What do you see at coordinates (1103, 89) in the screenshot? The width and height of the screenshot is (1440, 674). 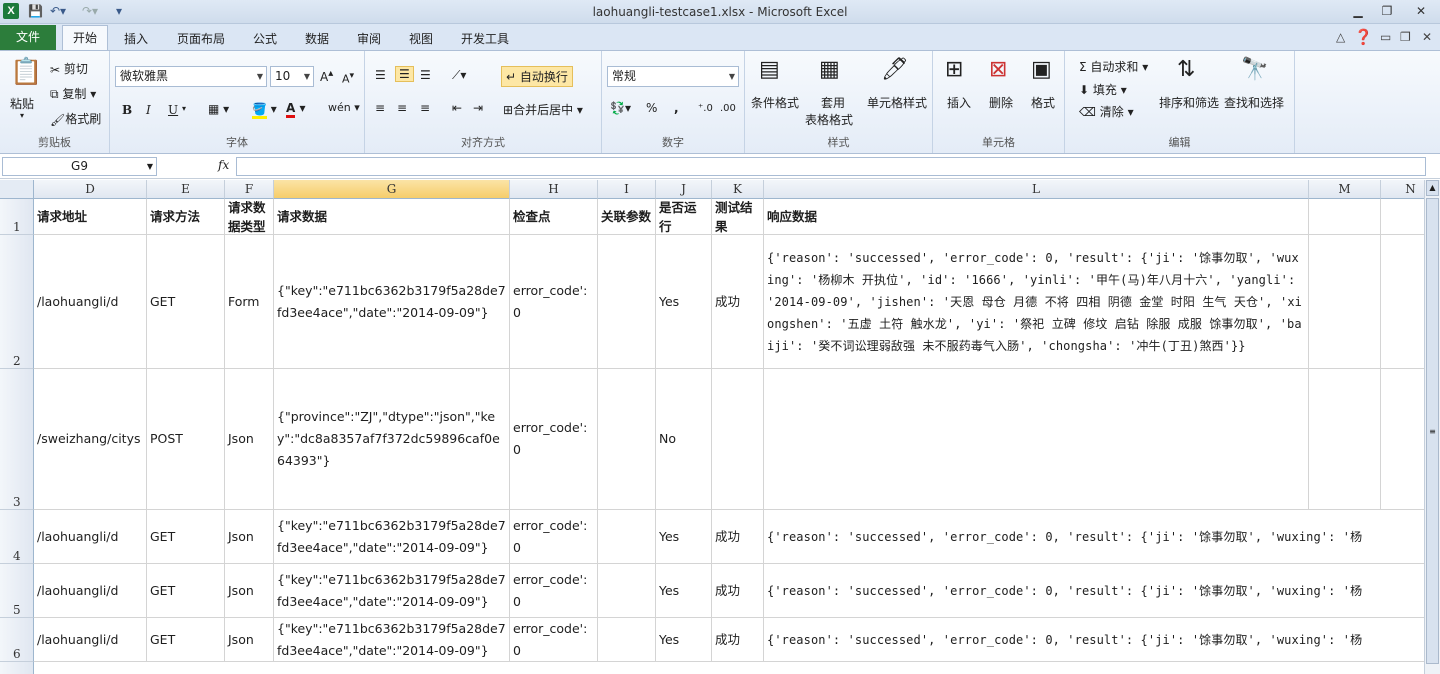 I see `fill-button: ⬇ 填充 ▾` at bounding box center [1103, 89].